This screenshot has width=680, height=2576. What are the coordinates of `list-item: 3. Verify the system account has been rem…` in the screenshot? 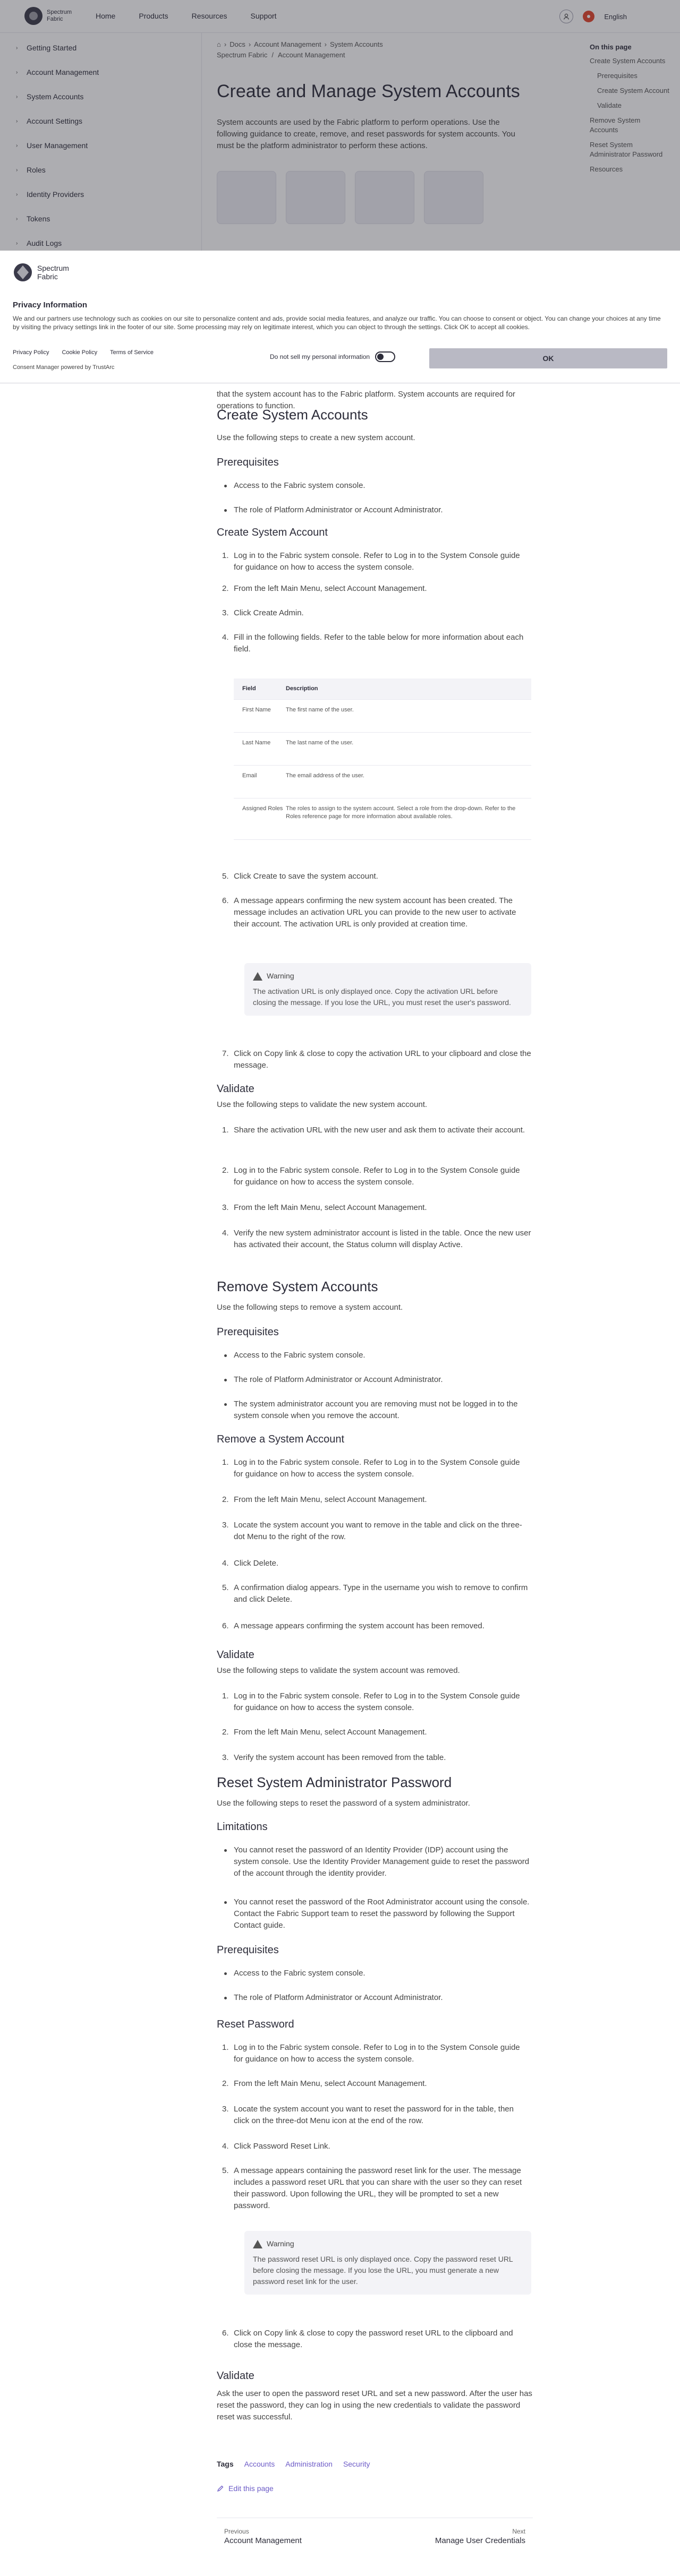 It's located at (334, 1758).